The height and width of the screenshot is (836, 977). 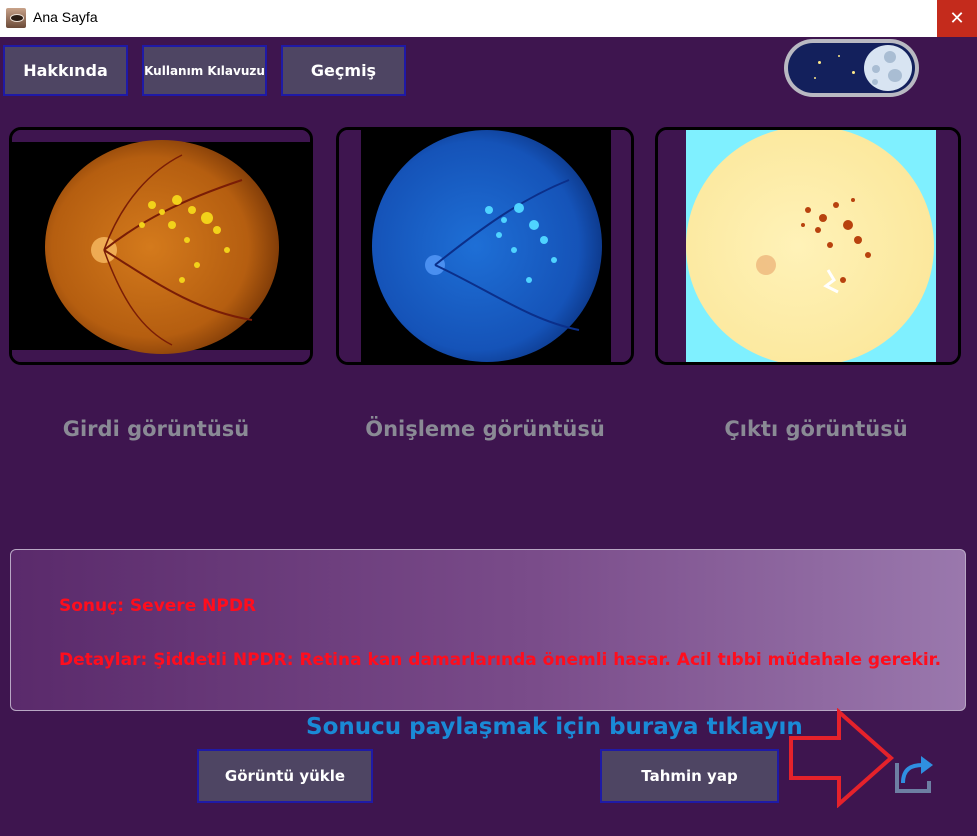 I want to click on about-button: Hakkında, so click(x=65, y=70).